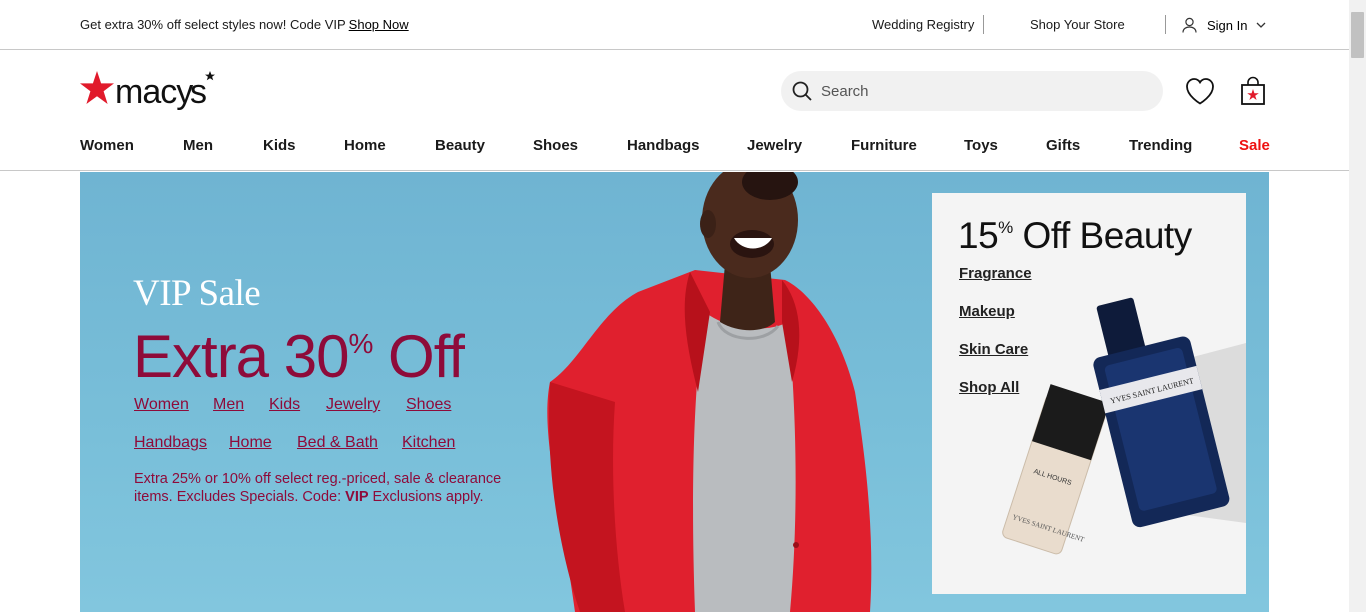 The image size is (1366, 612). What do you see at coordinates (428, 443) in the screenshot?
I see `hero-link-kitchen: Kitchen` at bounding box center [428, 443].